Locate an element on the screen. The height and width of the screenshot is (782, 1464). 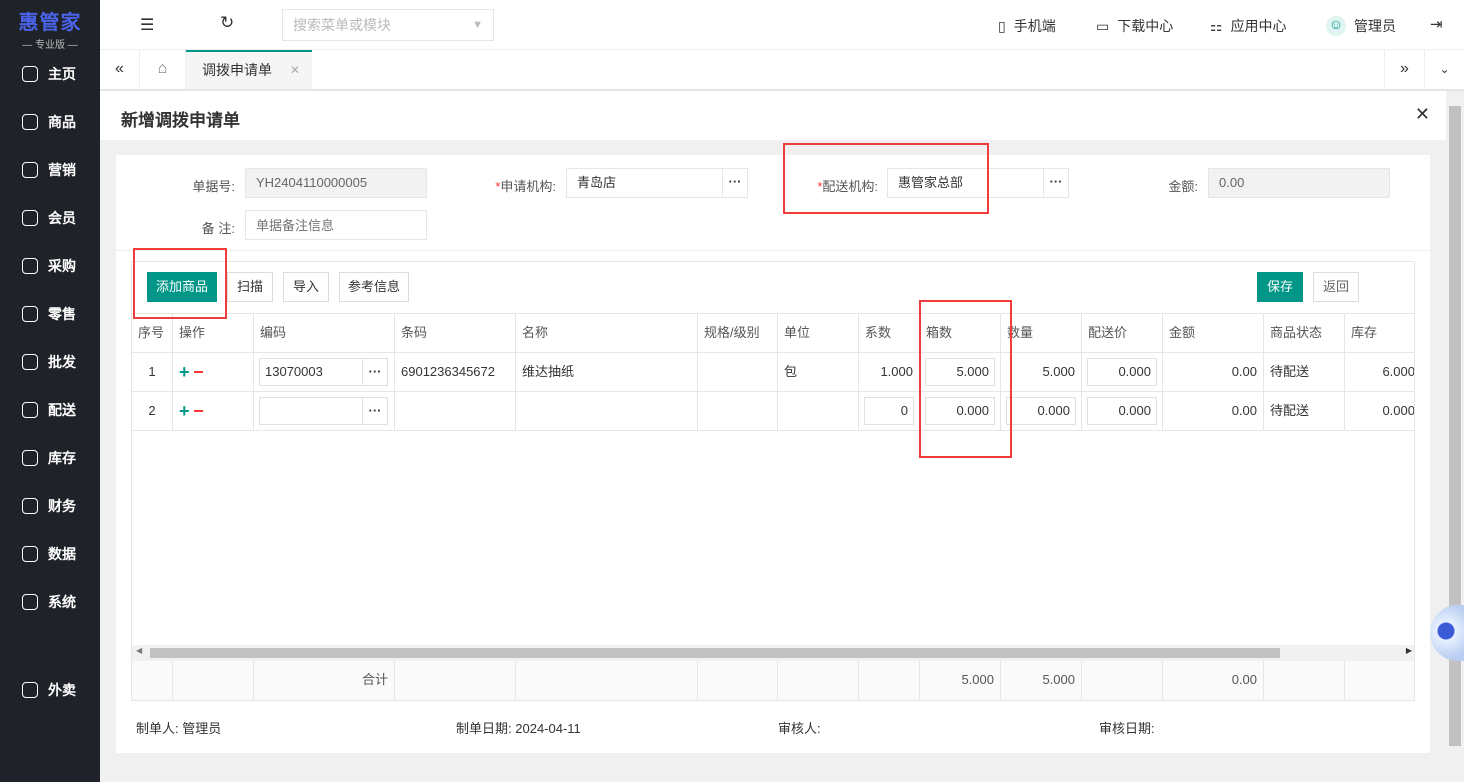
close-dialog-icon: ✕ is located at coordinates (1422, 114).